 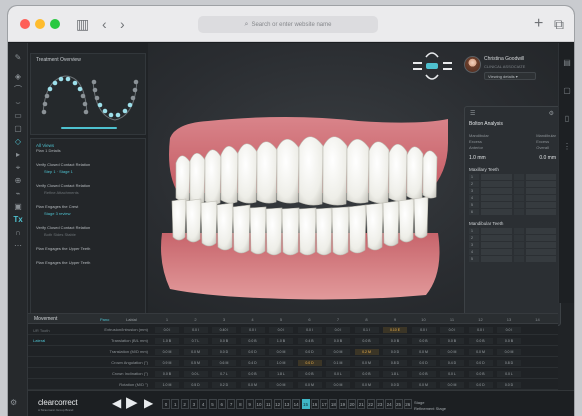 I want to click on movement-cell: 0.1 I, so click(x=366, y=330).